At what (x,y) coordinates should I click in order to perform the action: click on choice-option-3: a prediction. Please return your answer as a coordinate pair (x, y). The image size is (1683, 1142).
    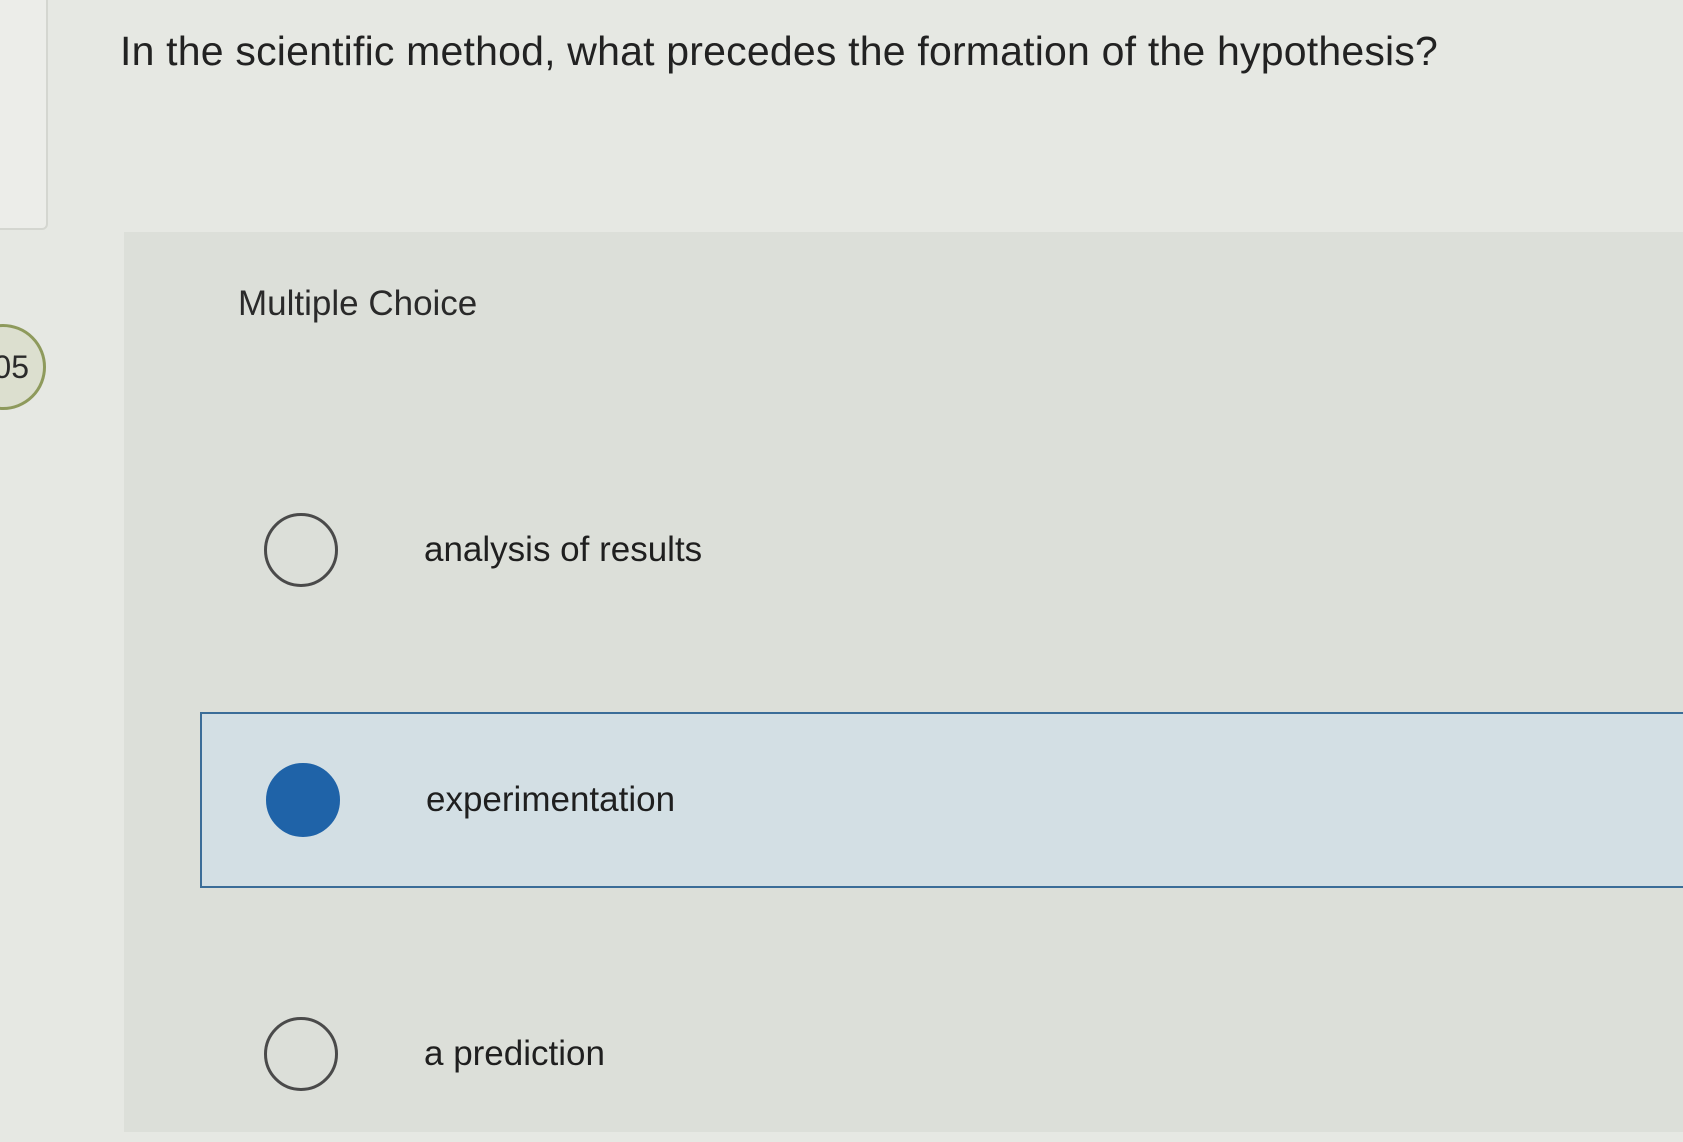
    Looking at the image, I should click on (941, 1054).